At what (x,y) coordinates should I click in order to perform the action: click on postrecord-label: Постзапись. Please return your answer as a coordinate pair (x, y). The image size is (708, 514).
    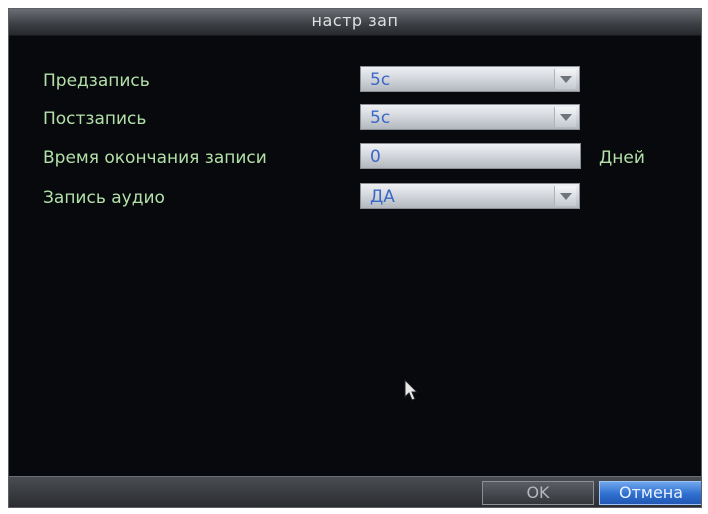
    Looking at the image, I should click on (95, 119).